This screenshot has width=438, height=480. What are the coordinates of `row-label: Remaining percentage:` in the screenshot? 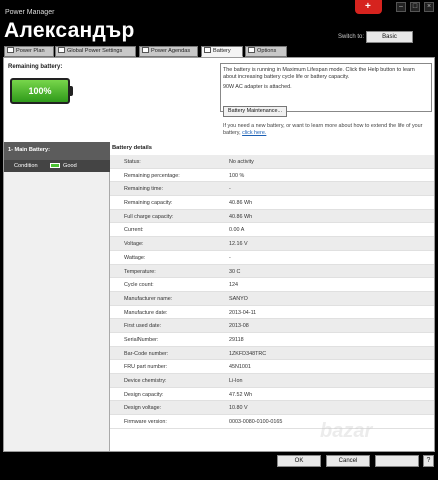 It's located at (152, 175).